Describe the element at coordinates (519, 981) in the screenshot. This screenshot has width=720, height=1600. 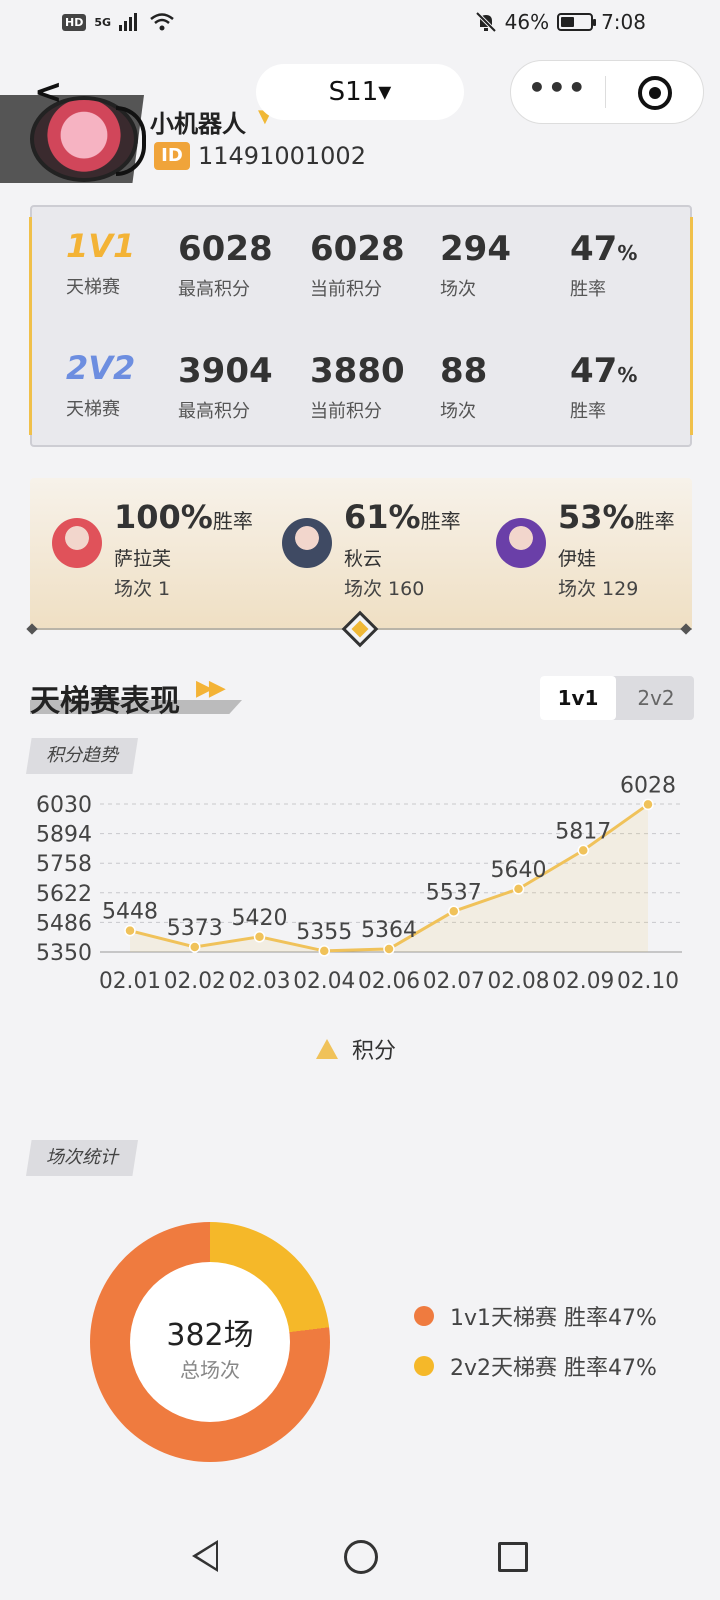
I see `x-tick-label: 02.08` at that location.